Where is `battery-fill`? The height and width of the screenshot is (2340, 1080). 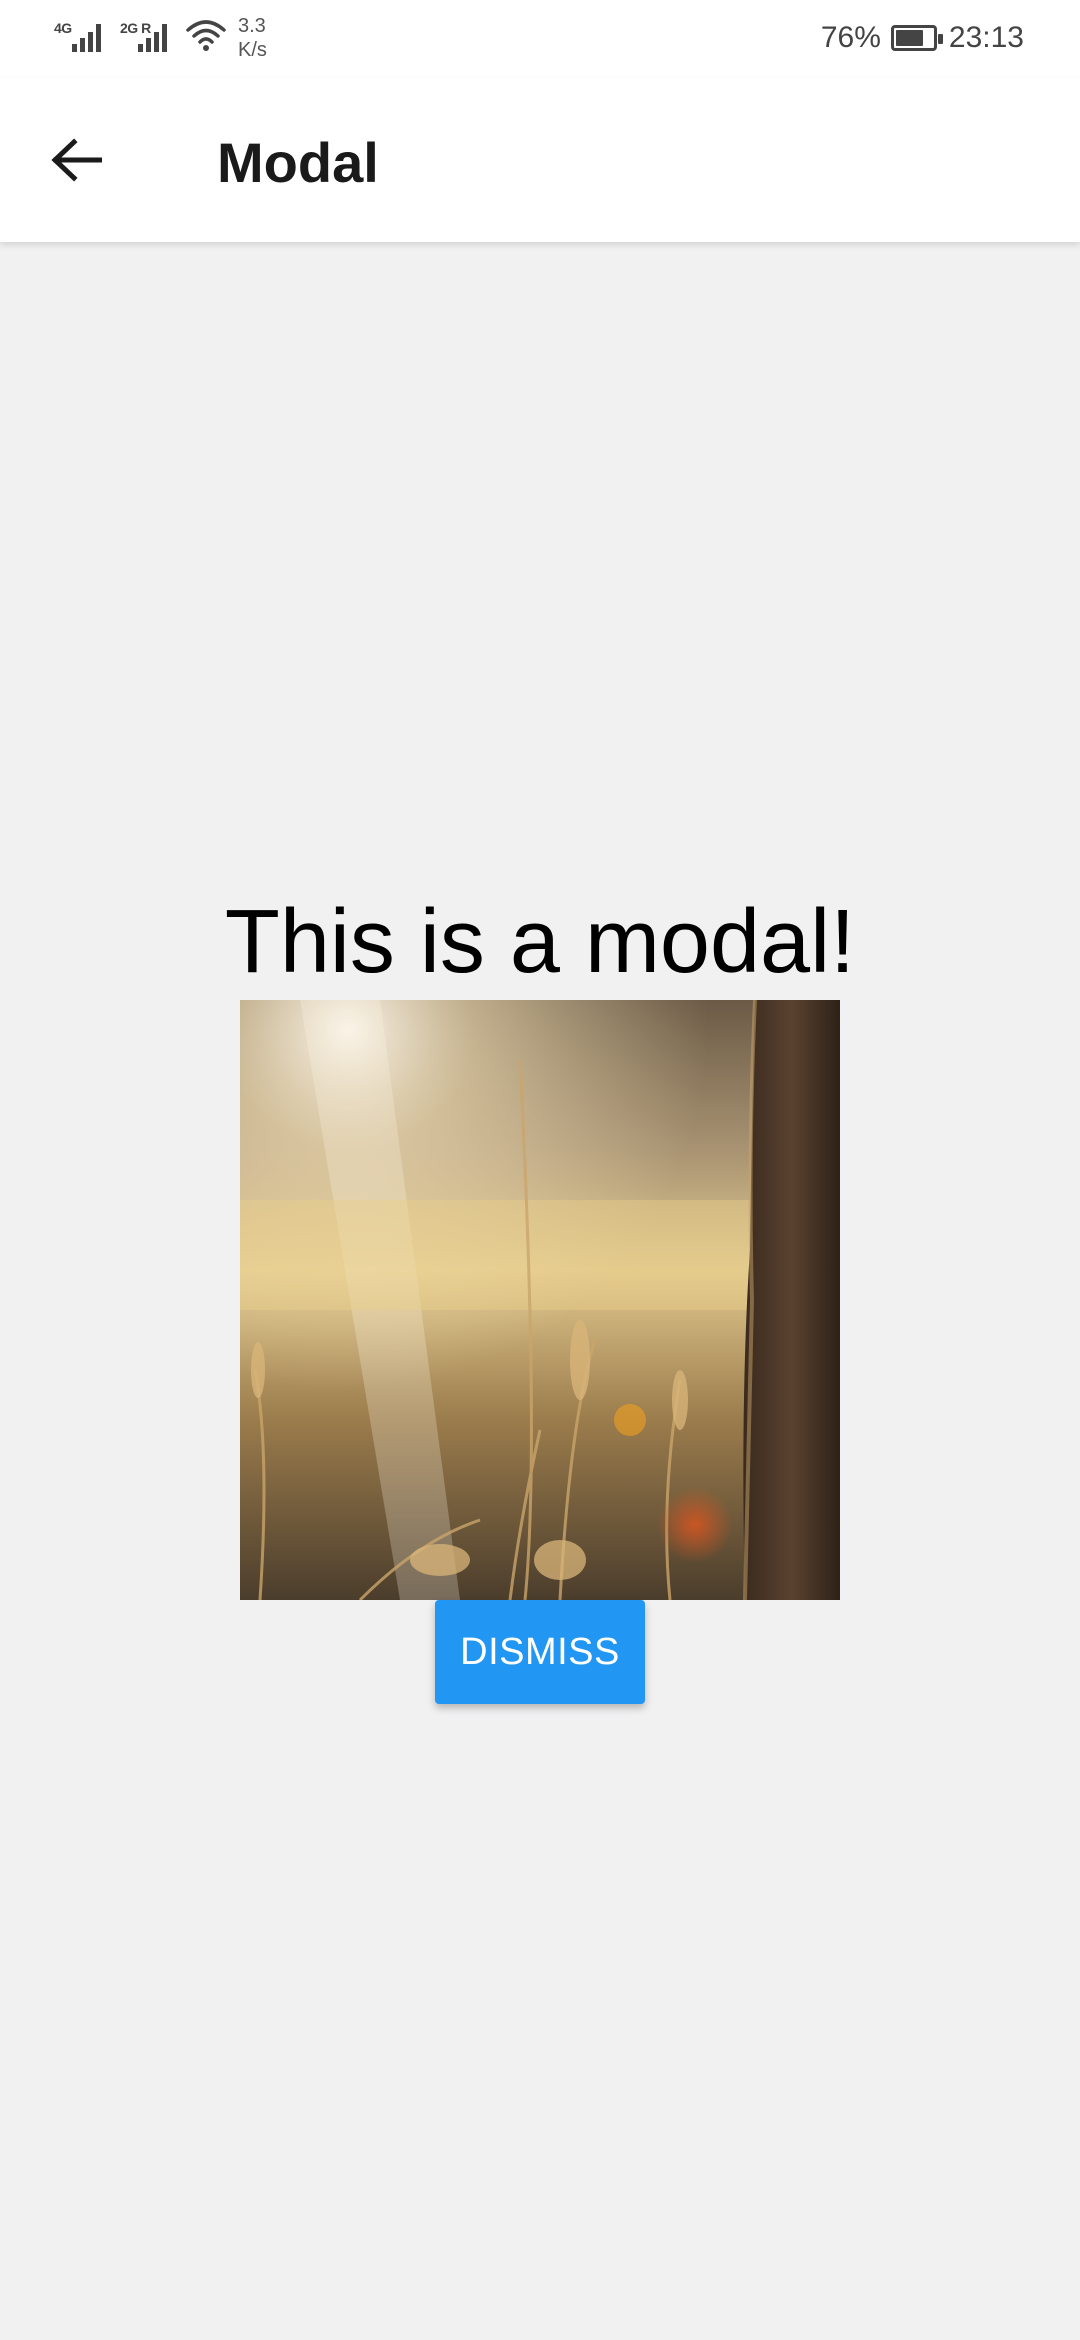
battery-fill is located at coordinates (909, 38).